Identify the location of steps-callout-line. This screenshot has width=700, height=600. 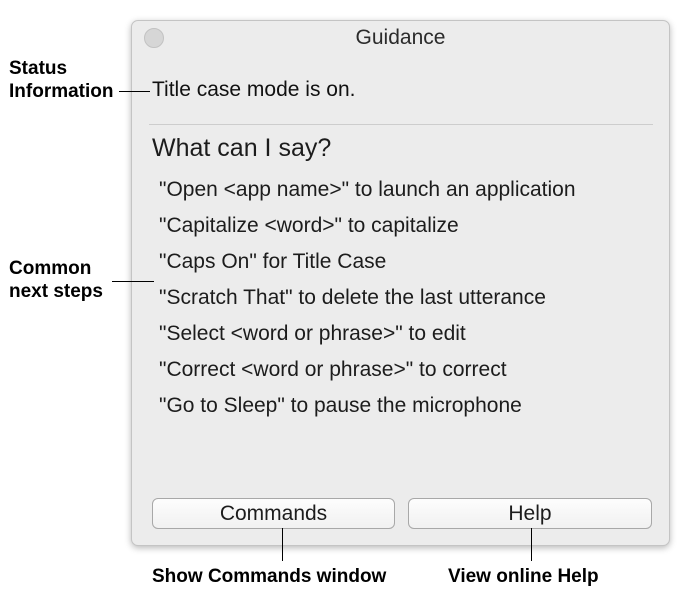
(133, 281).